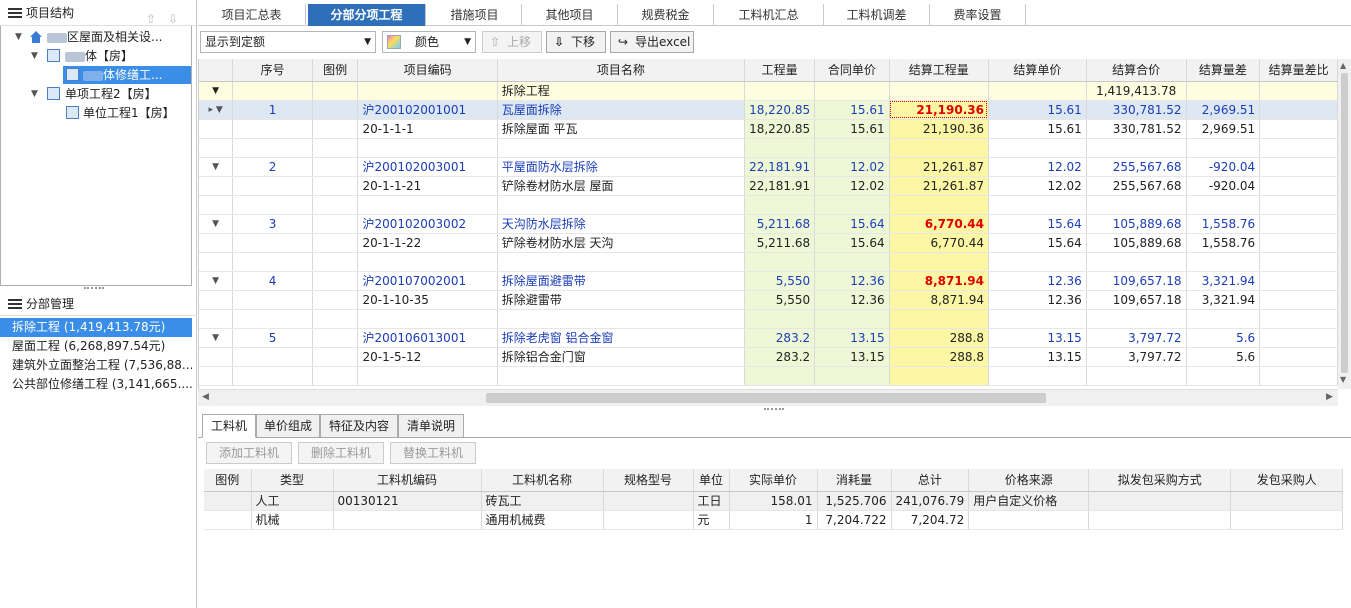 Image resolution: width=1351 pixels, height=608 pixels. What do you see at coordinates (1029, 501) in the screenshot?
I see `labor-cell: 用户自定义价格` at bounding box center [1029, 501].